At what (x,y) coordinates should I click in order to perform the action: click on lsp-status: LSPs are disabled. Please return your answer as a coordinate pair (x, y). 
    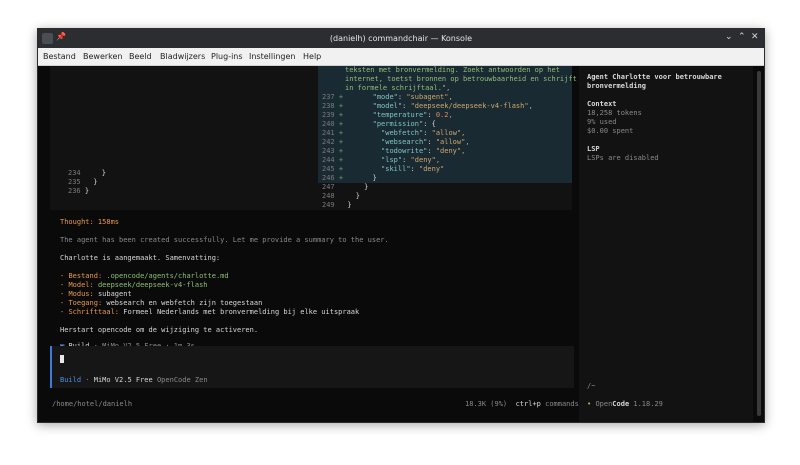
    Looking at the image, I should click on (623, 158).